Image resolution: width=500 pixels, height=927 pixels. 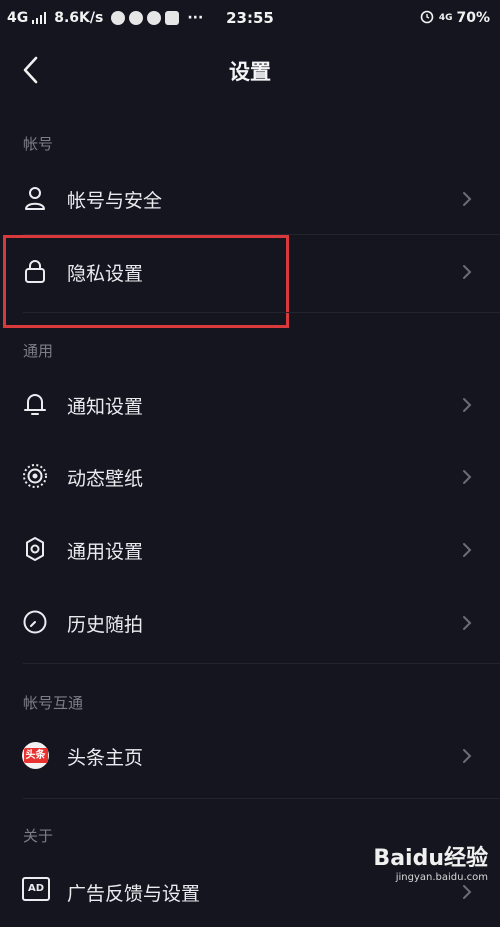 I want to click on settings-item-label: 广告反馈与设置, so click(x=134, y=894).